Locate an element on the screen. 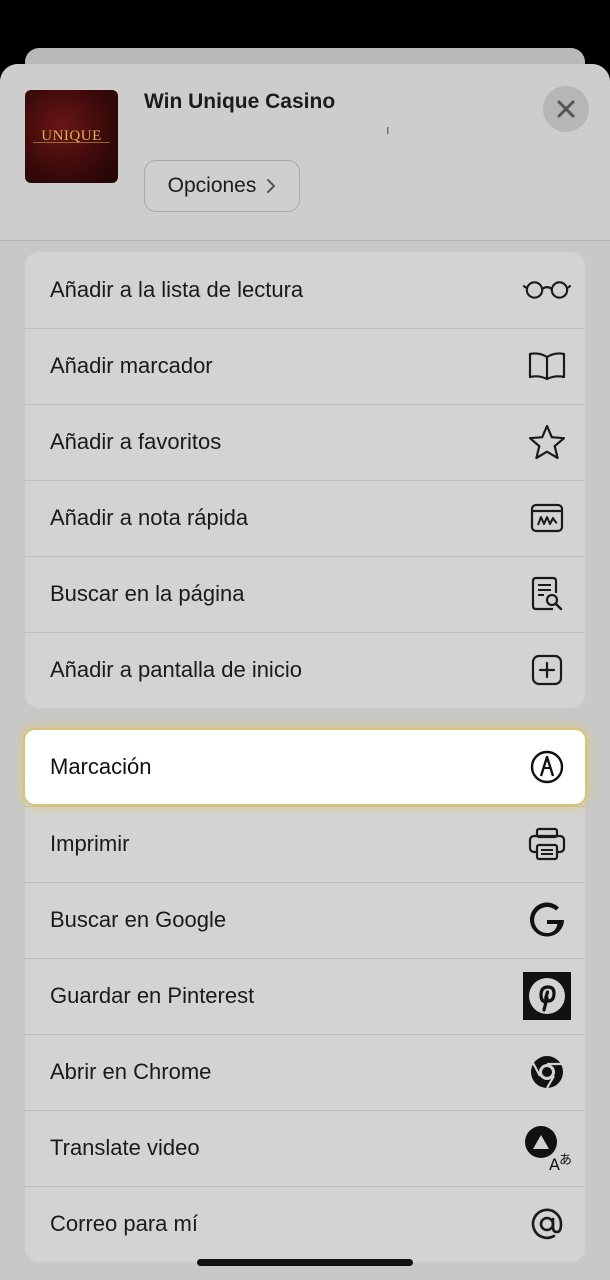  quick-note-icon is located at coordinates (547, 518).